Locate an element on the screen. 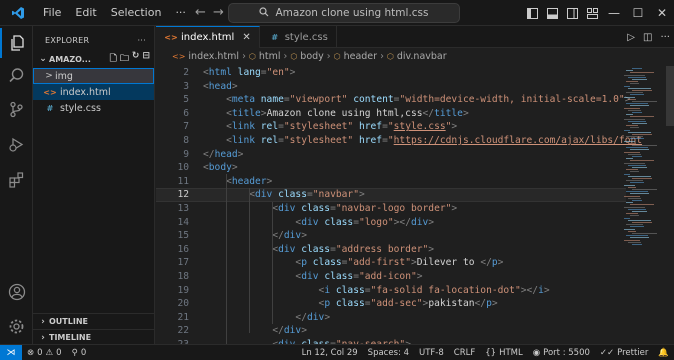 This screenshot has width=674, height=360. breadcrumb-item: body is located at coordinates (312, 56).